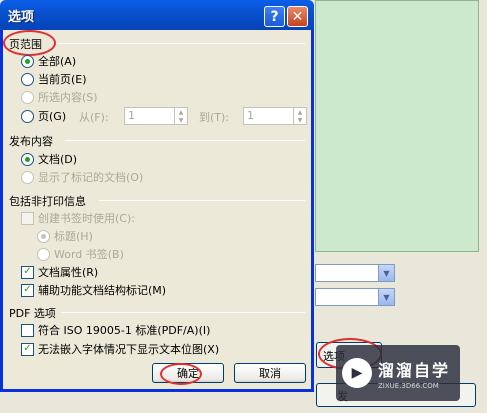 The image size is (487, 413). What do you see at coordinates (124, 330) in the screenshot?
I see `iso-label: 符合 ISO 19005-1 标准(PDF/A)(I)` at bounding box center [124, 330].